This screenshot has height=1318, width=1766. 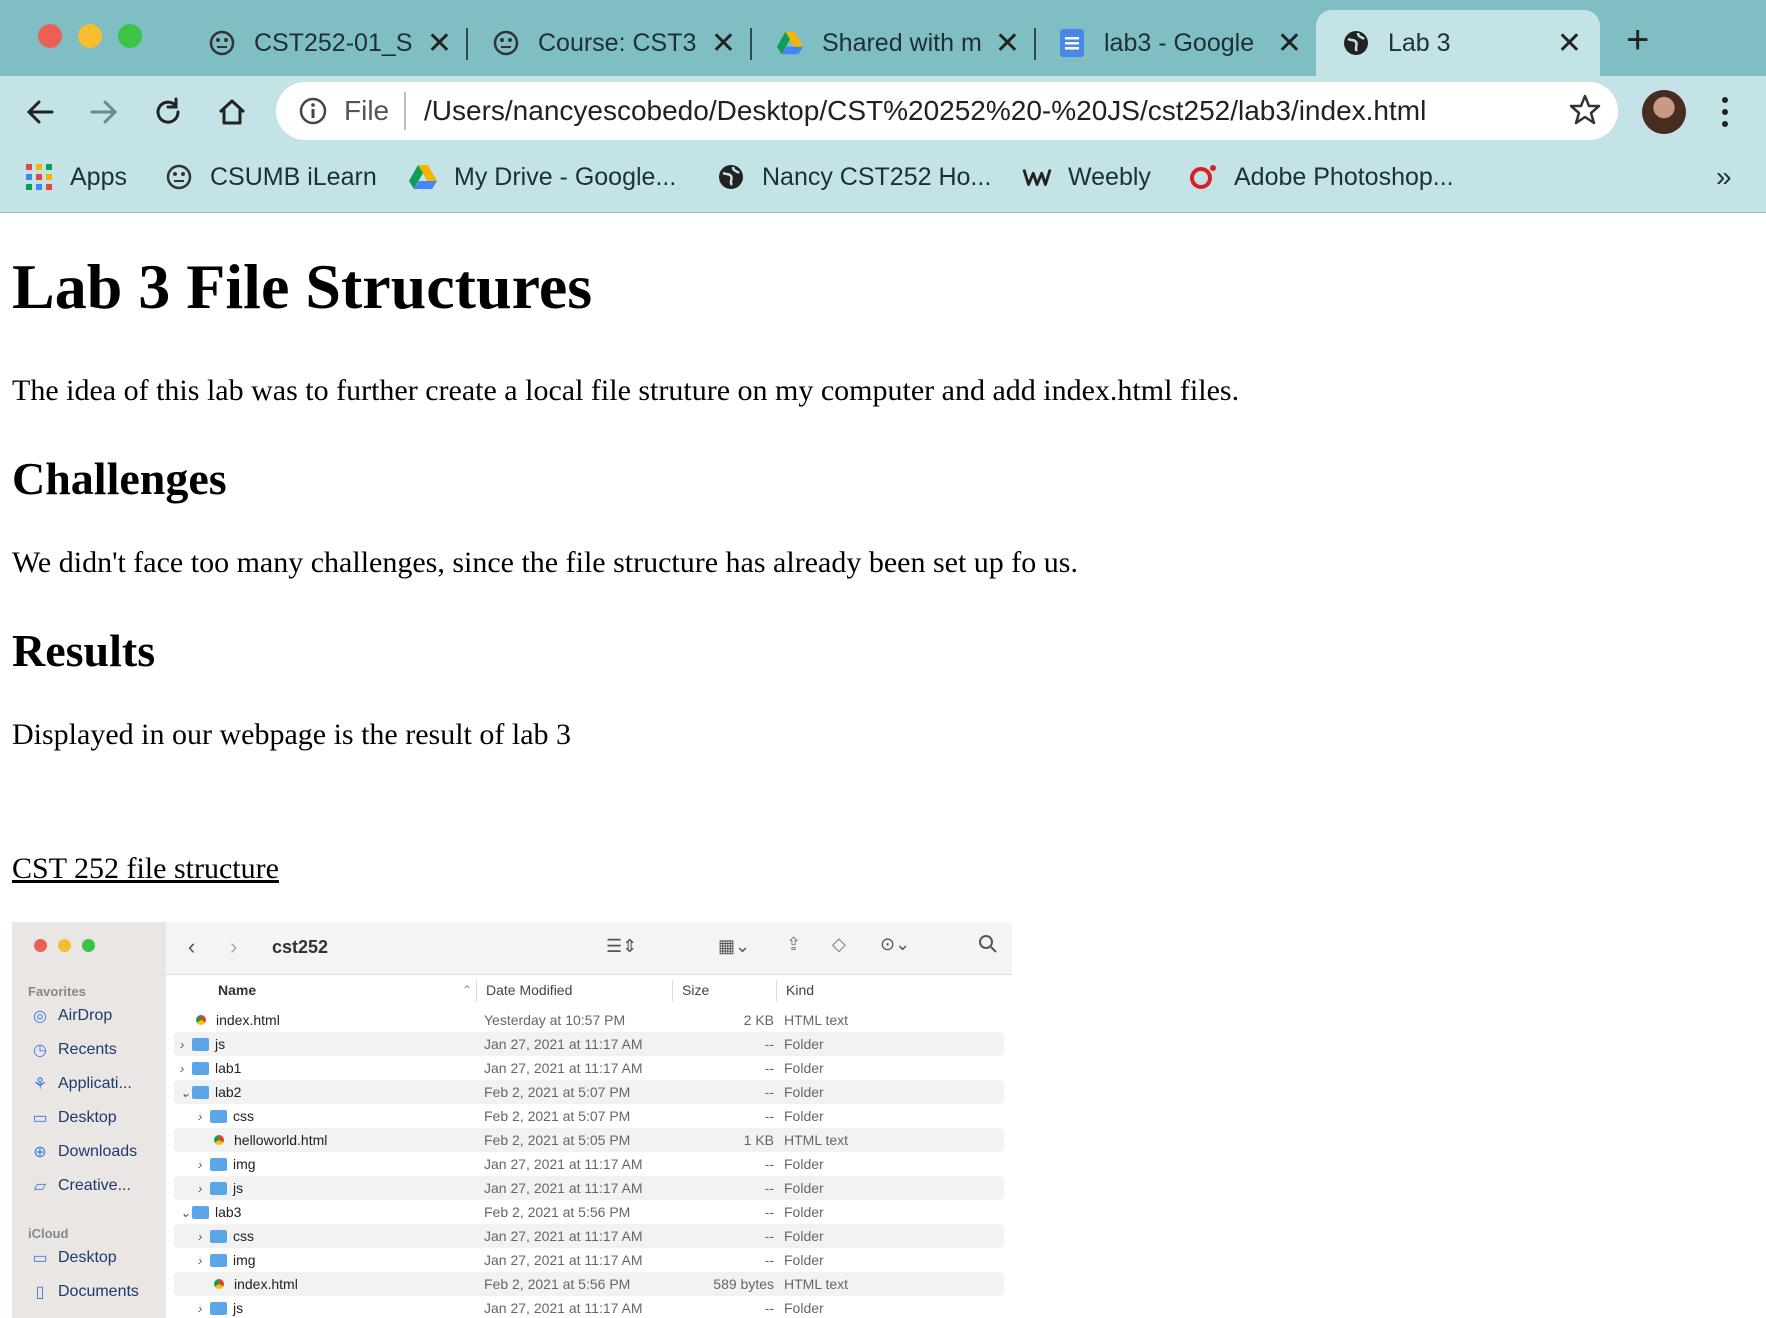 I want to click on folder-icon: ▱, so click(x=40, y=1186).